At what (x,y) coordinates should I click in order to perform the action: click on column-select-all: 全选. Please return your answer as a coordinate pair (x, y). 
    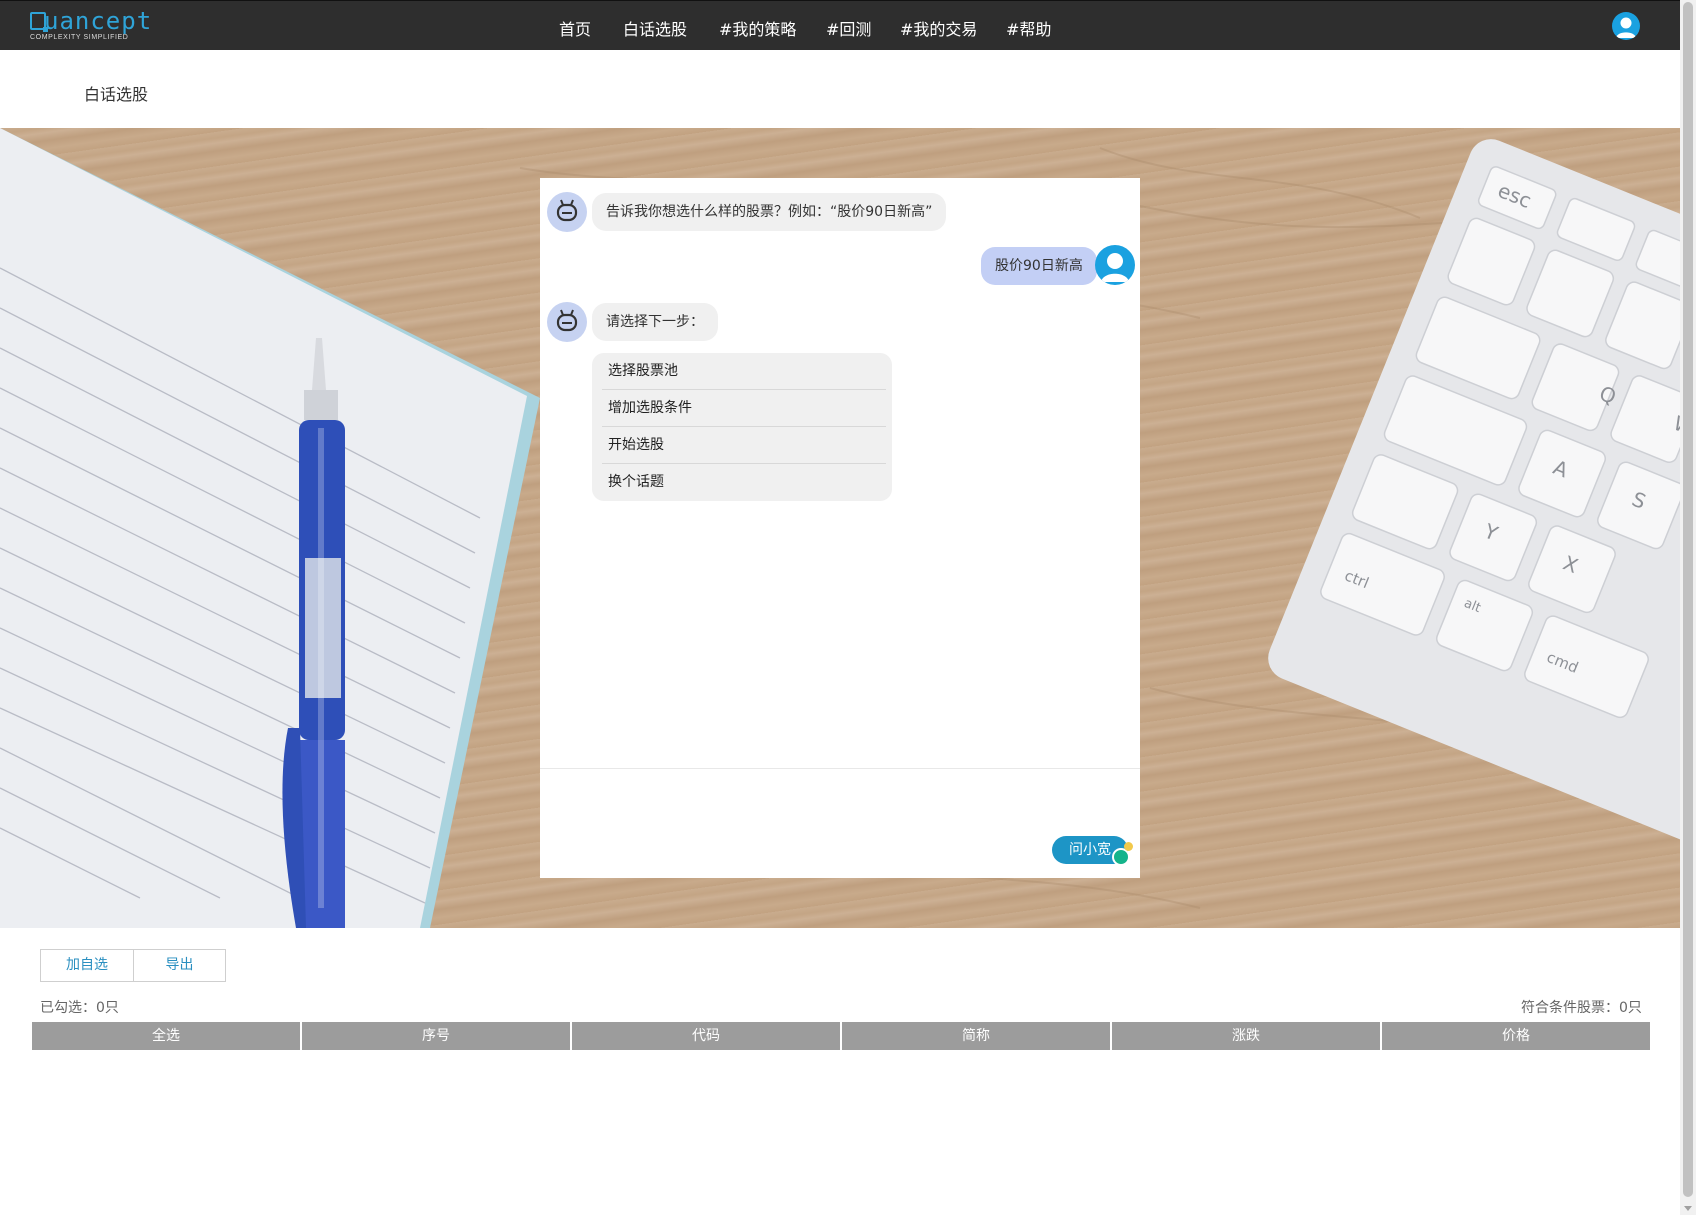
    Looking at the image, I should click on (167, 1036).